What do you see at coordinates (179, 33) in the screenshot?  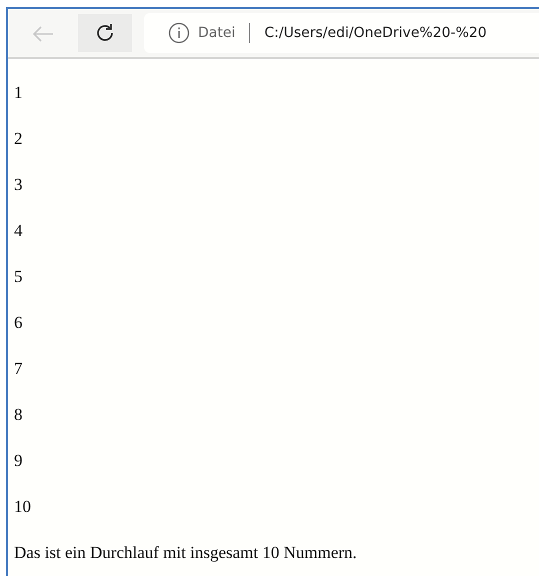 I see `info-icon` at bounding box center [179, 33].